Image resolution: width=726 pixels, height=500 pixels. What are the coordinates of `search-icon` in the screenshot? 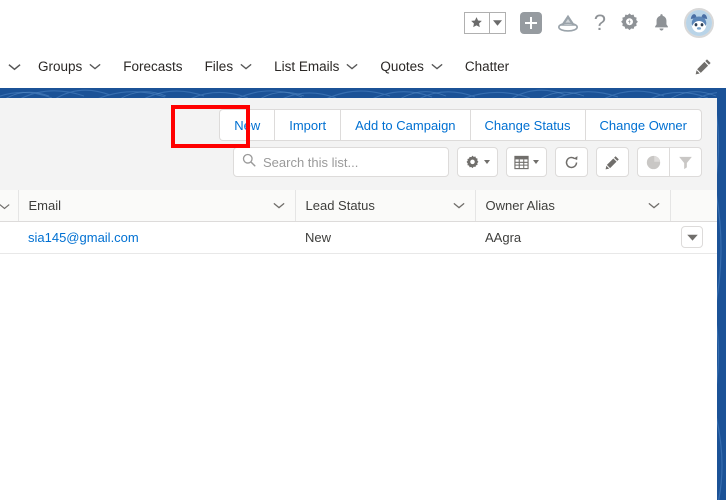 It's located at (249, 162).